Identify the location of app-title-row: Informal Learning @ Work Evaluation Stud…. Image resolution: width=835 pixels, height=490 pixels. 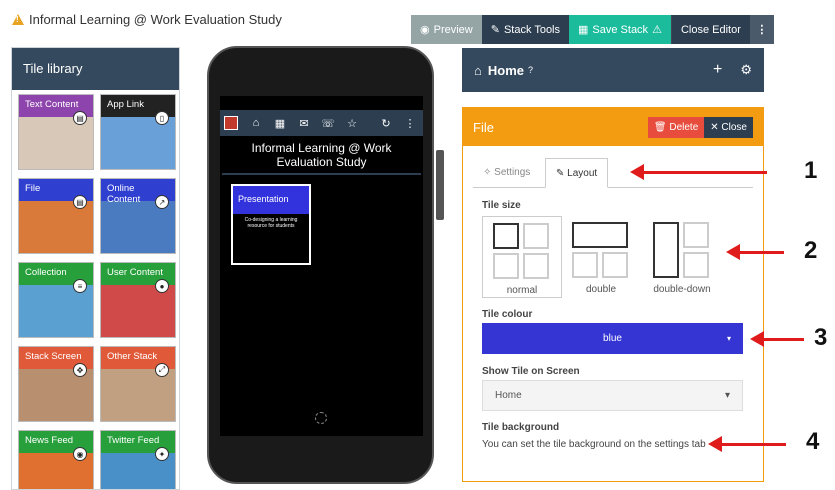
(147, 19).